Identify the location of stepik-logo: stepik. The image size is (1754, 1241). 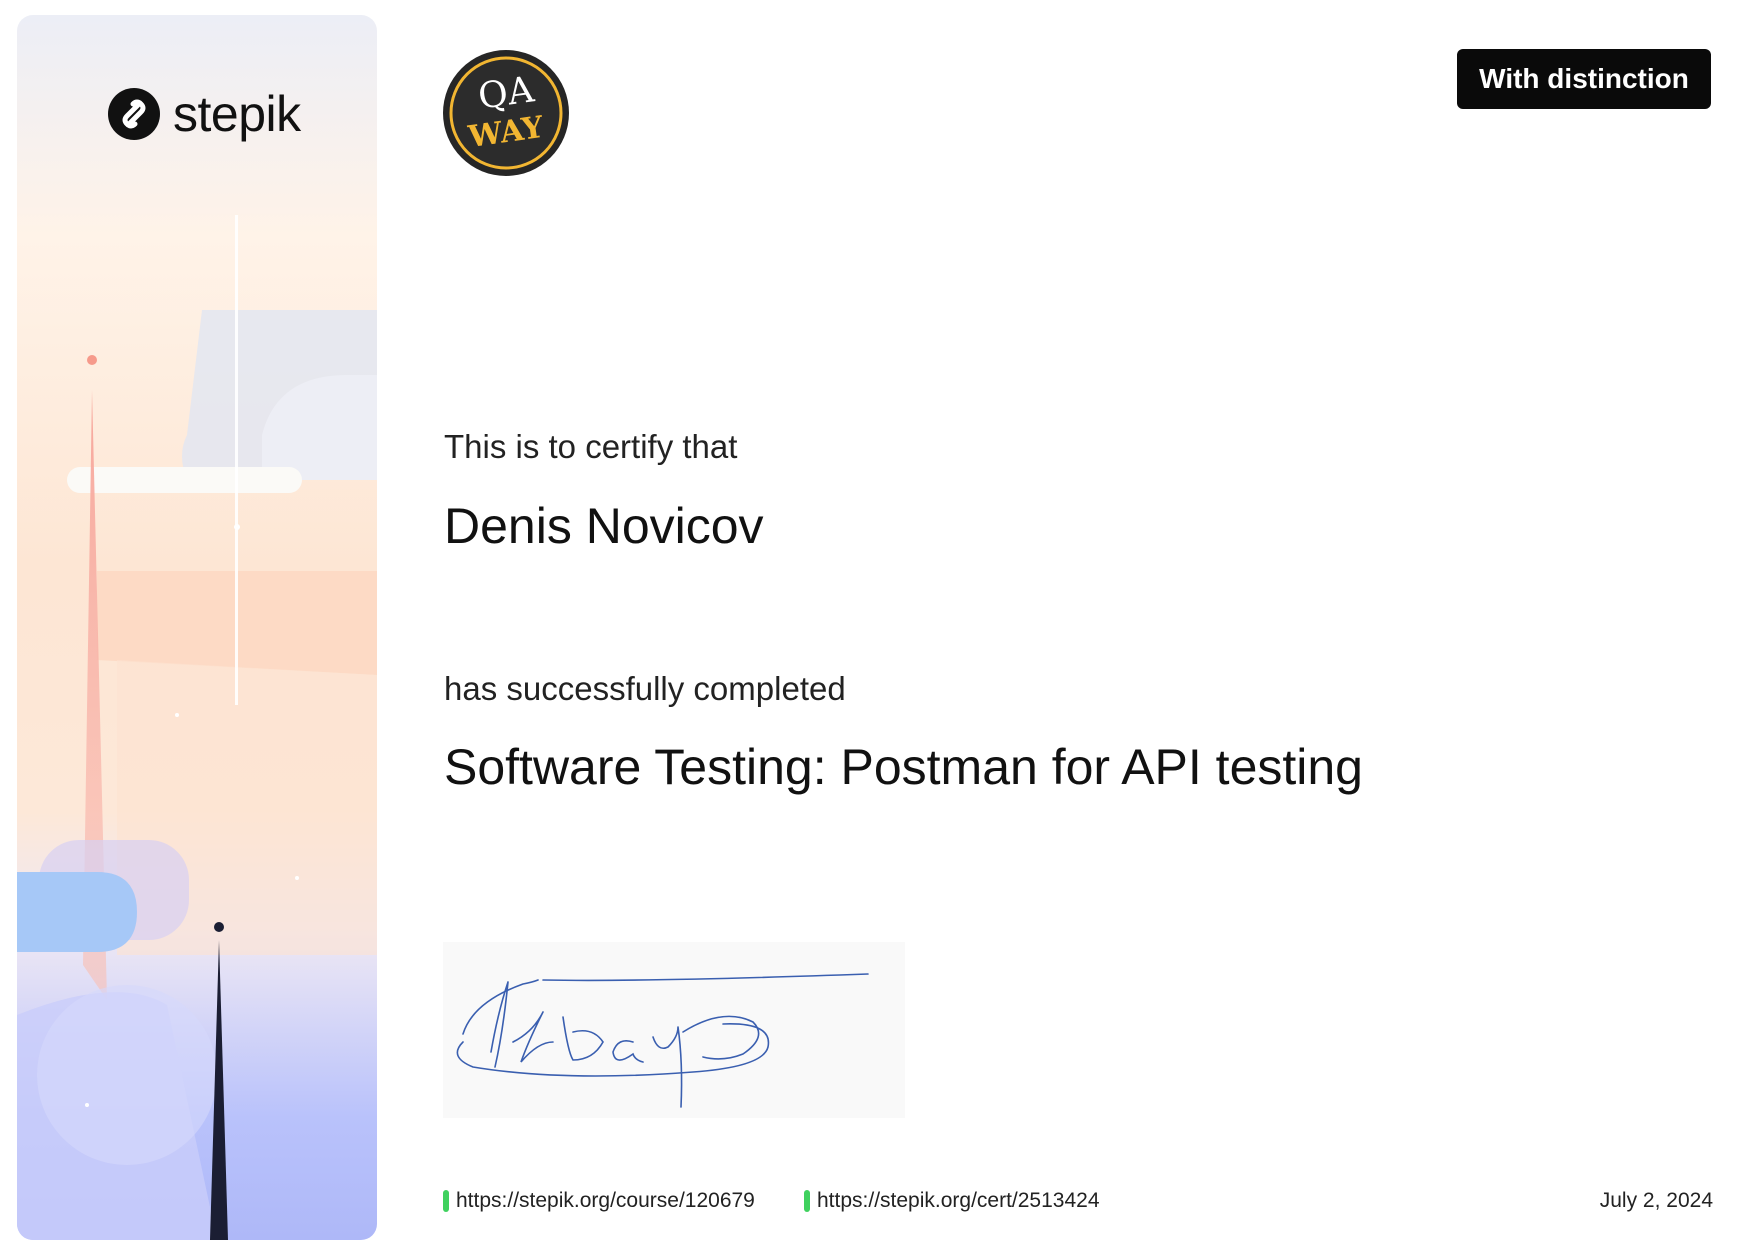
(204, 114).